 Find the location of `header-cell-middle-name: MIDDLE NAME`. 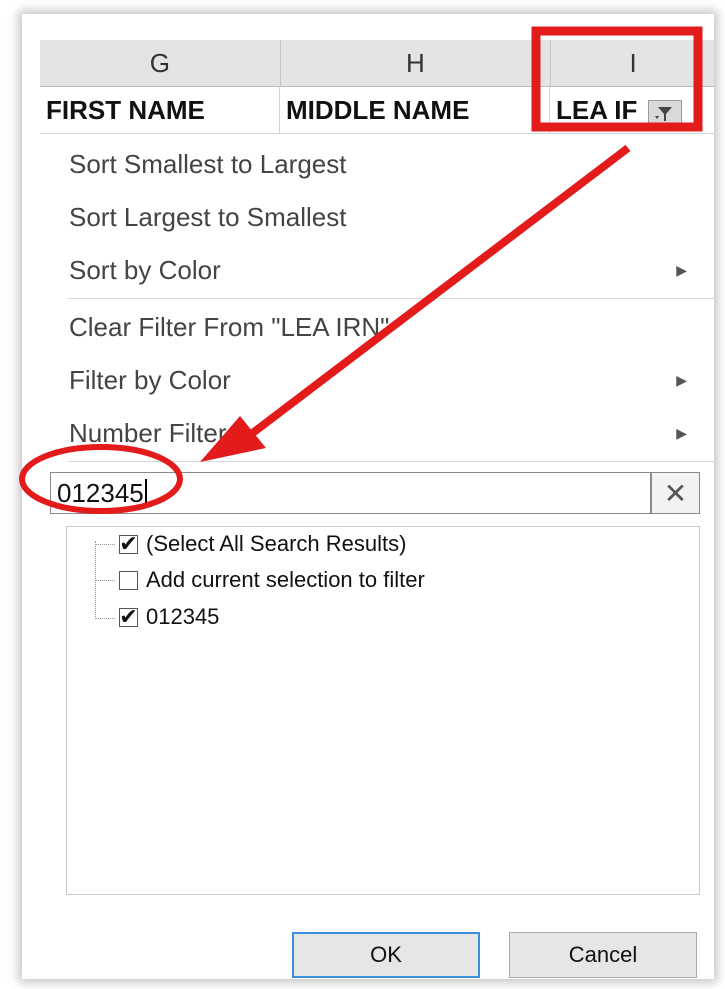

header-cell-middle-name: MIDDLE NAME is located at coordinates (415, 110).